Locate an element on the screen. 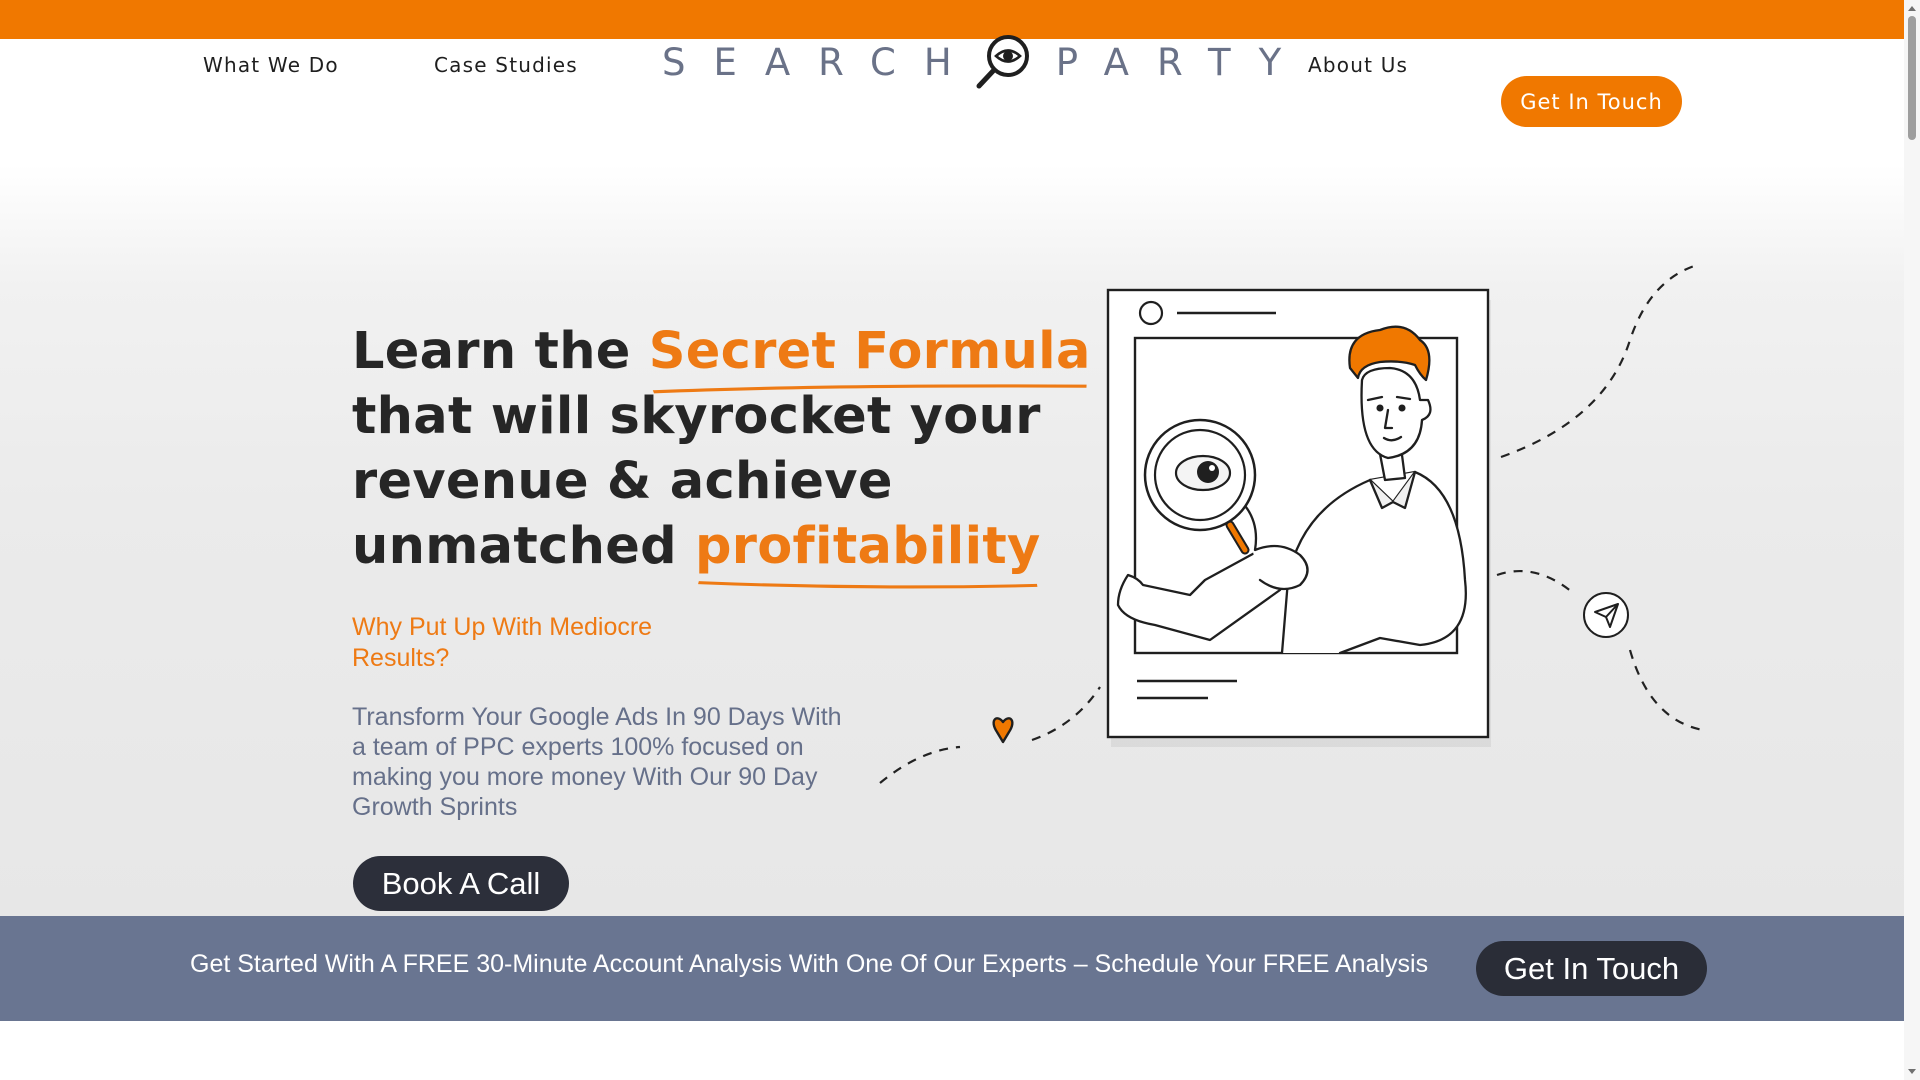 Image resolution: width=1920 pixels, height=1080 pixels. scroll-down-arrow-icon is located at coordinates (1912, 1072).